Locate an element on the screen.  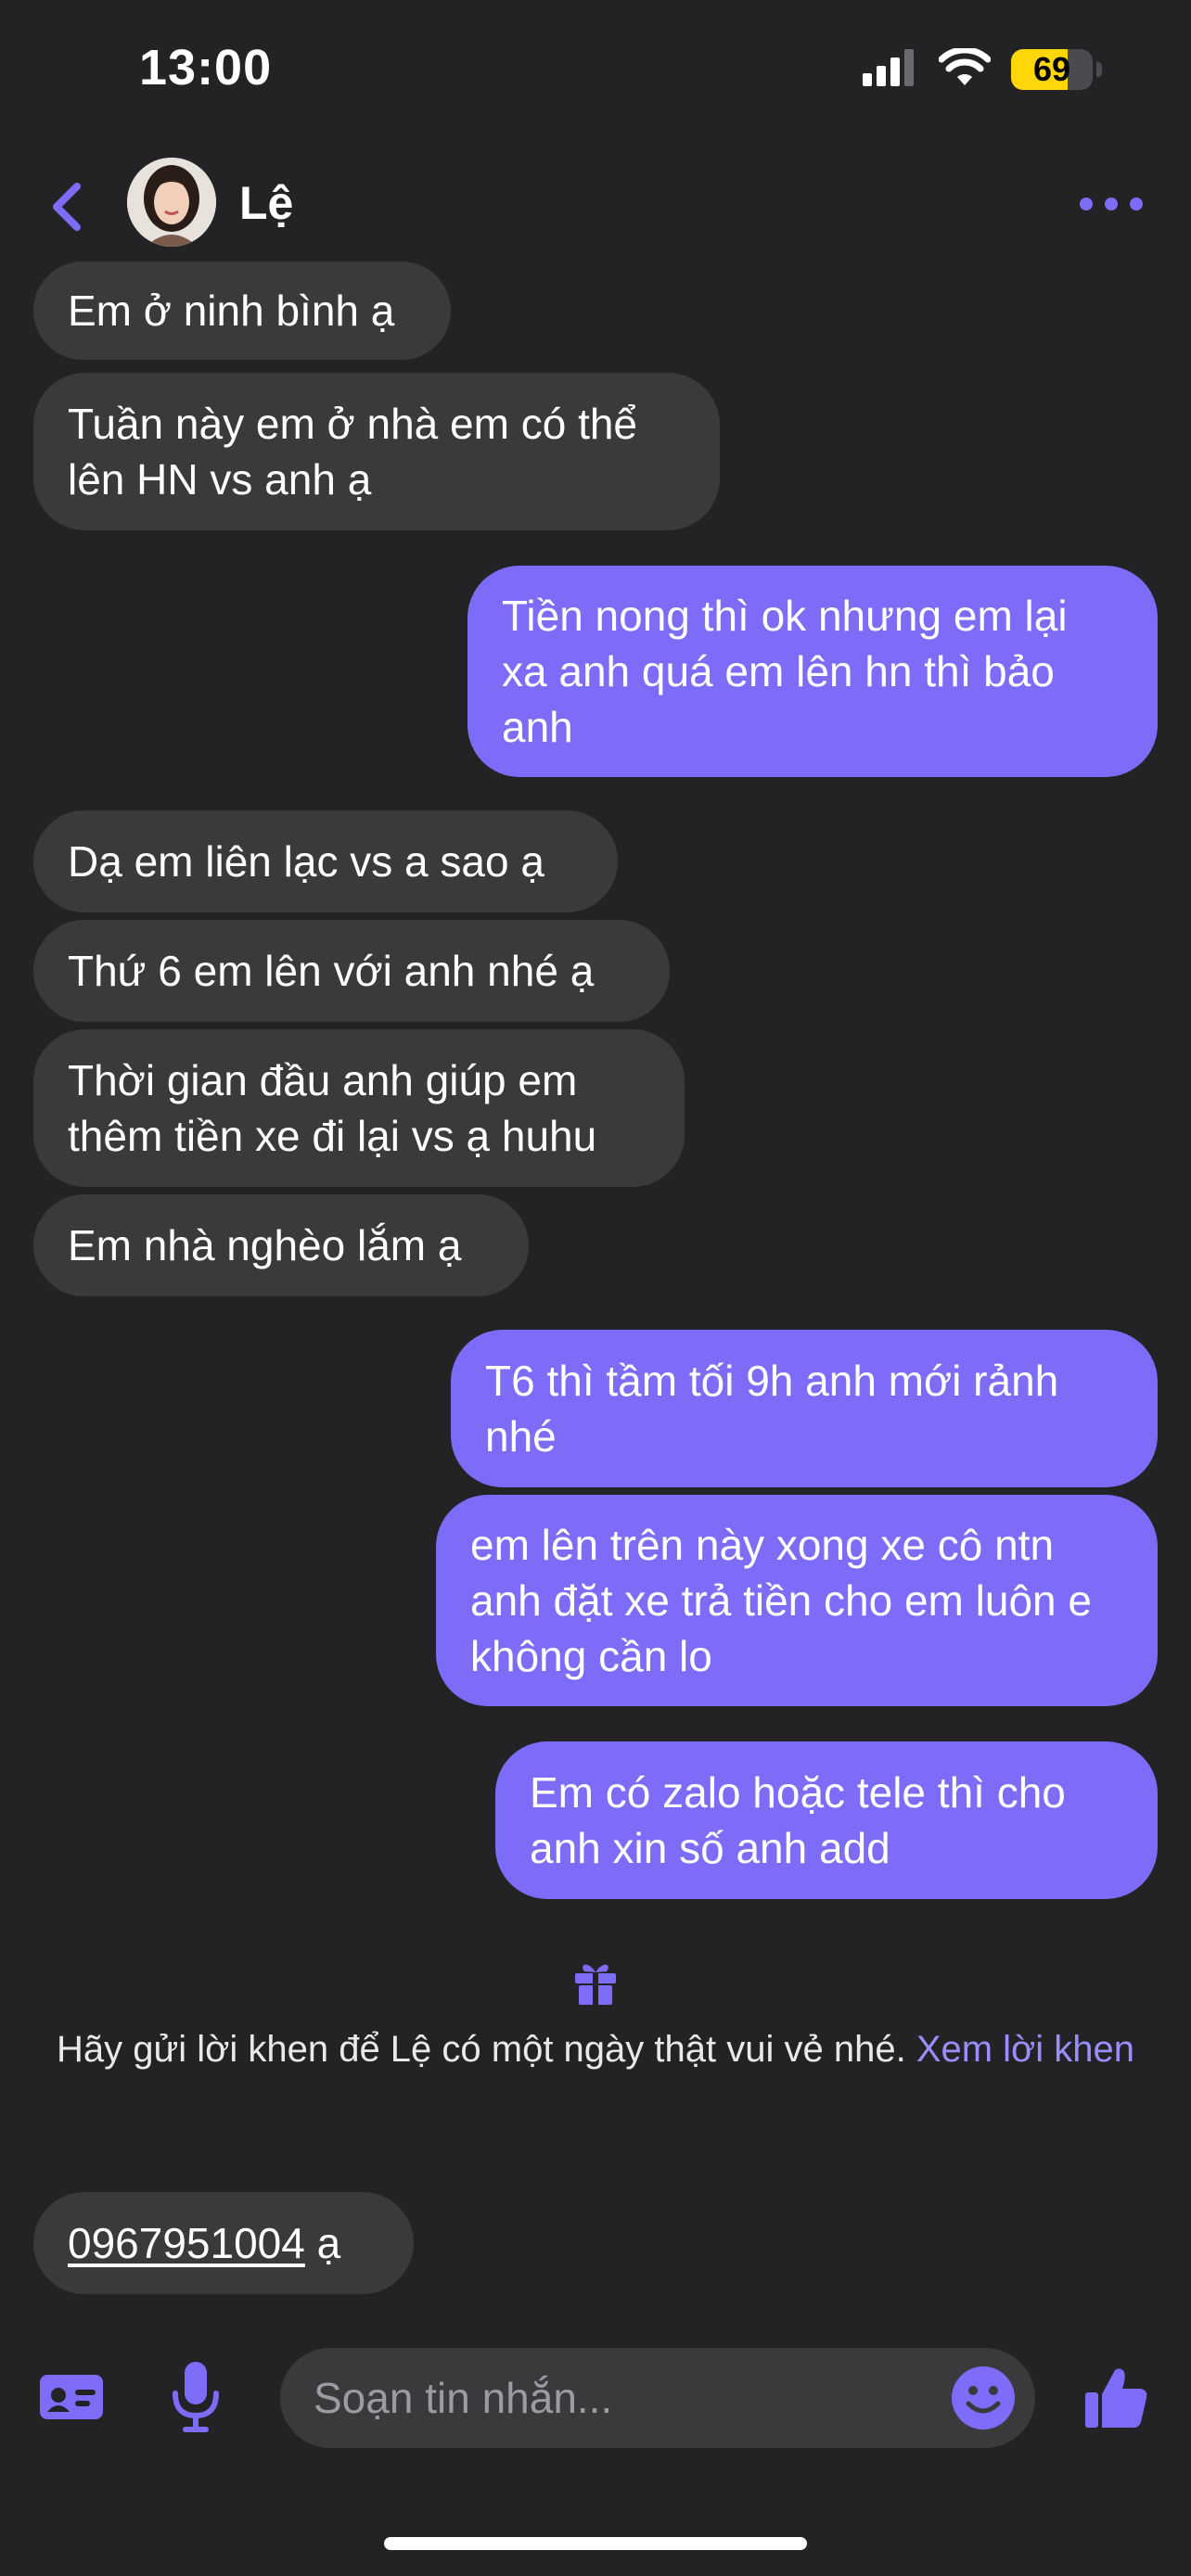
contact-name: Lệ is located at coordinates (266, 203).